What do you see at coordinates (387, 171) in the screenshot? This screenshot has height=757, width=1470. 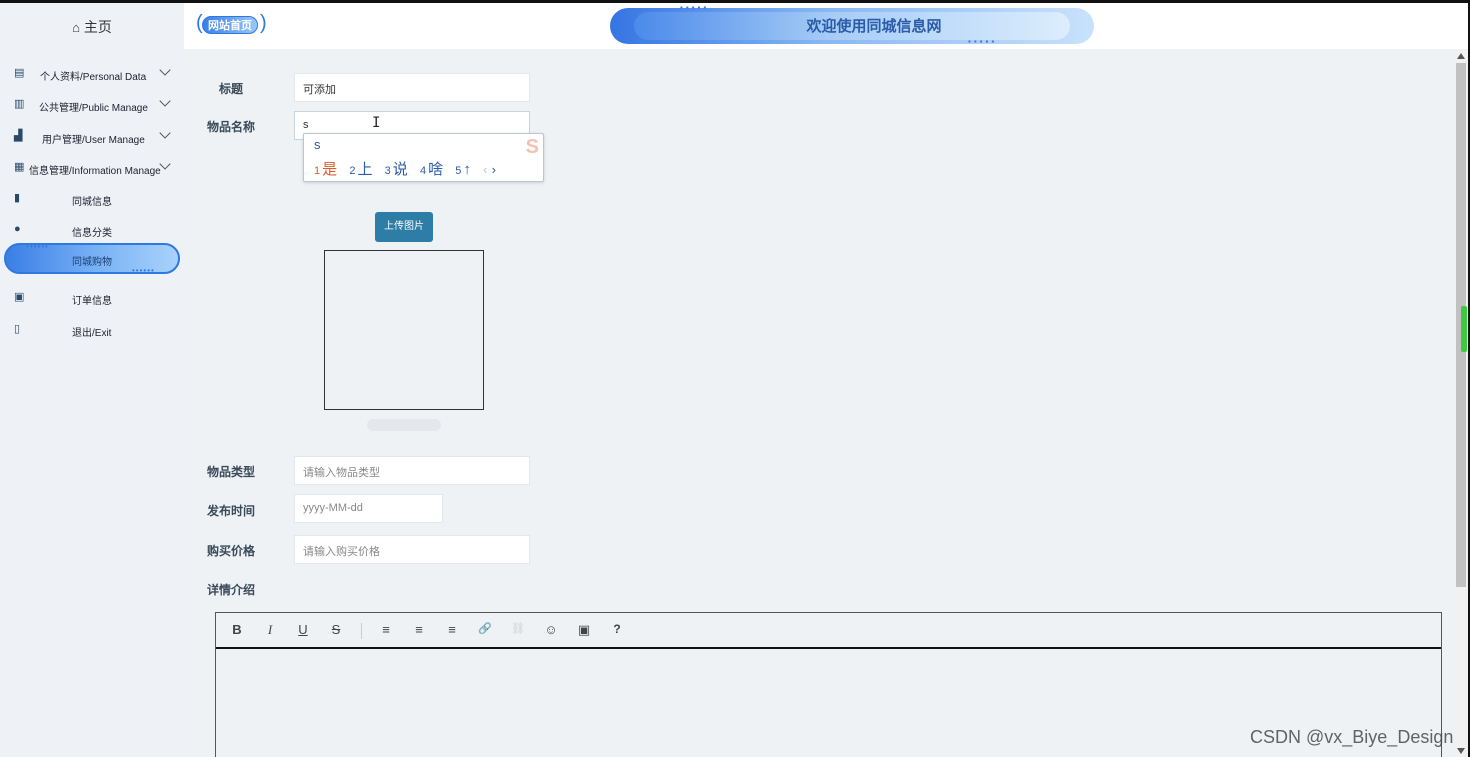 I see `candidate-number: 3` at bounding box center [387, 171].